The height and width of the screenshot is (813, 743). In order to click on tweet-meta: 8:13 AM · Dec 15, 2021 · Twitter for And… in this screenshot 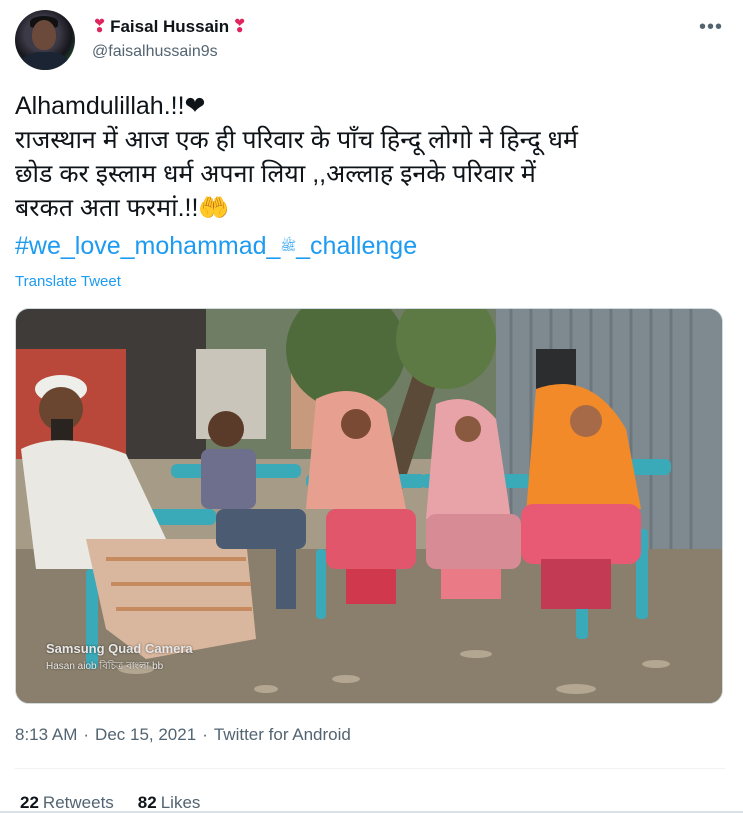, I will do `click(183, 735)`.